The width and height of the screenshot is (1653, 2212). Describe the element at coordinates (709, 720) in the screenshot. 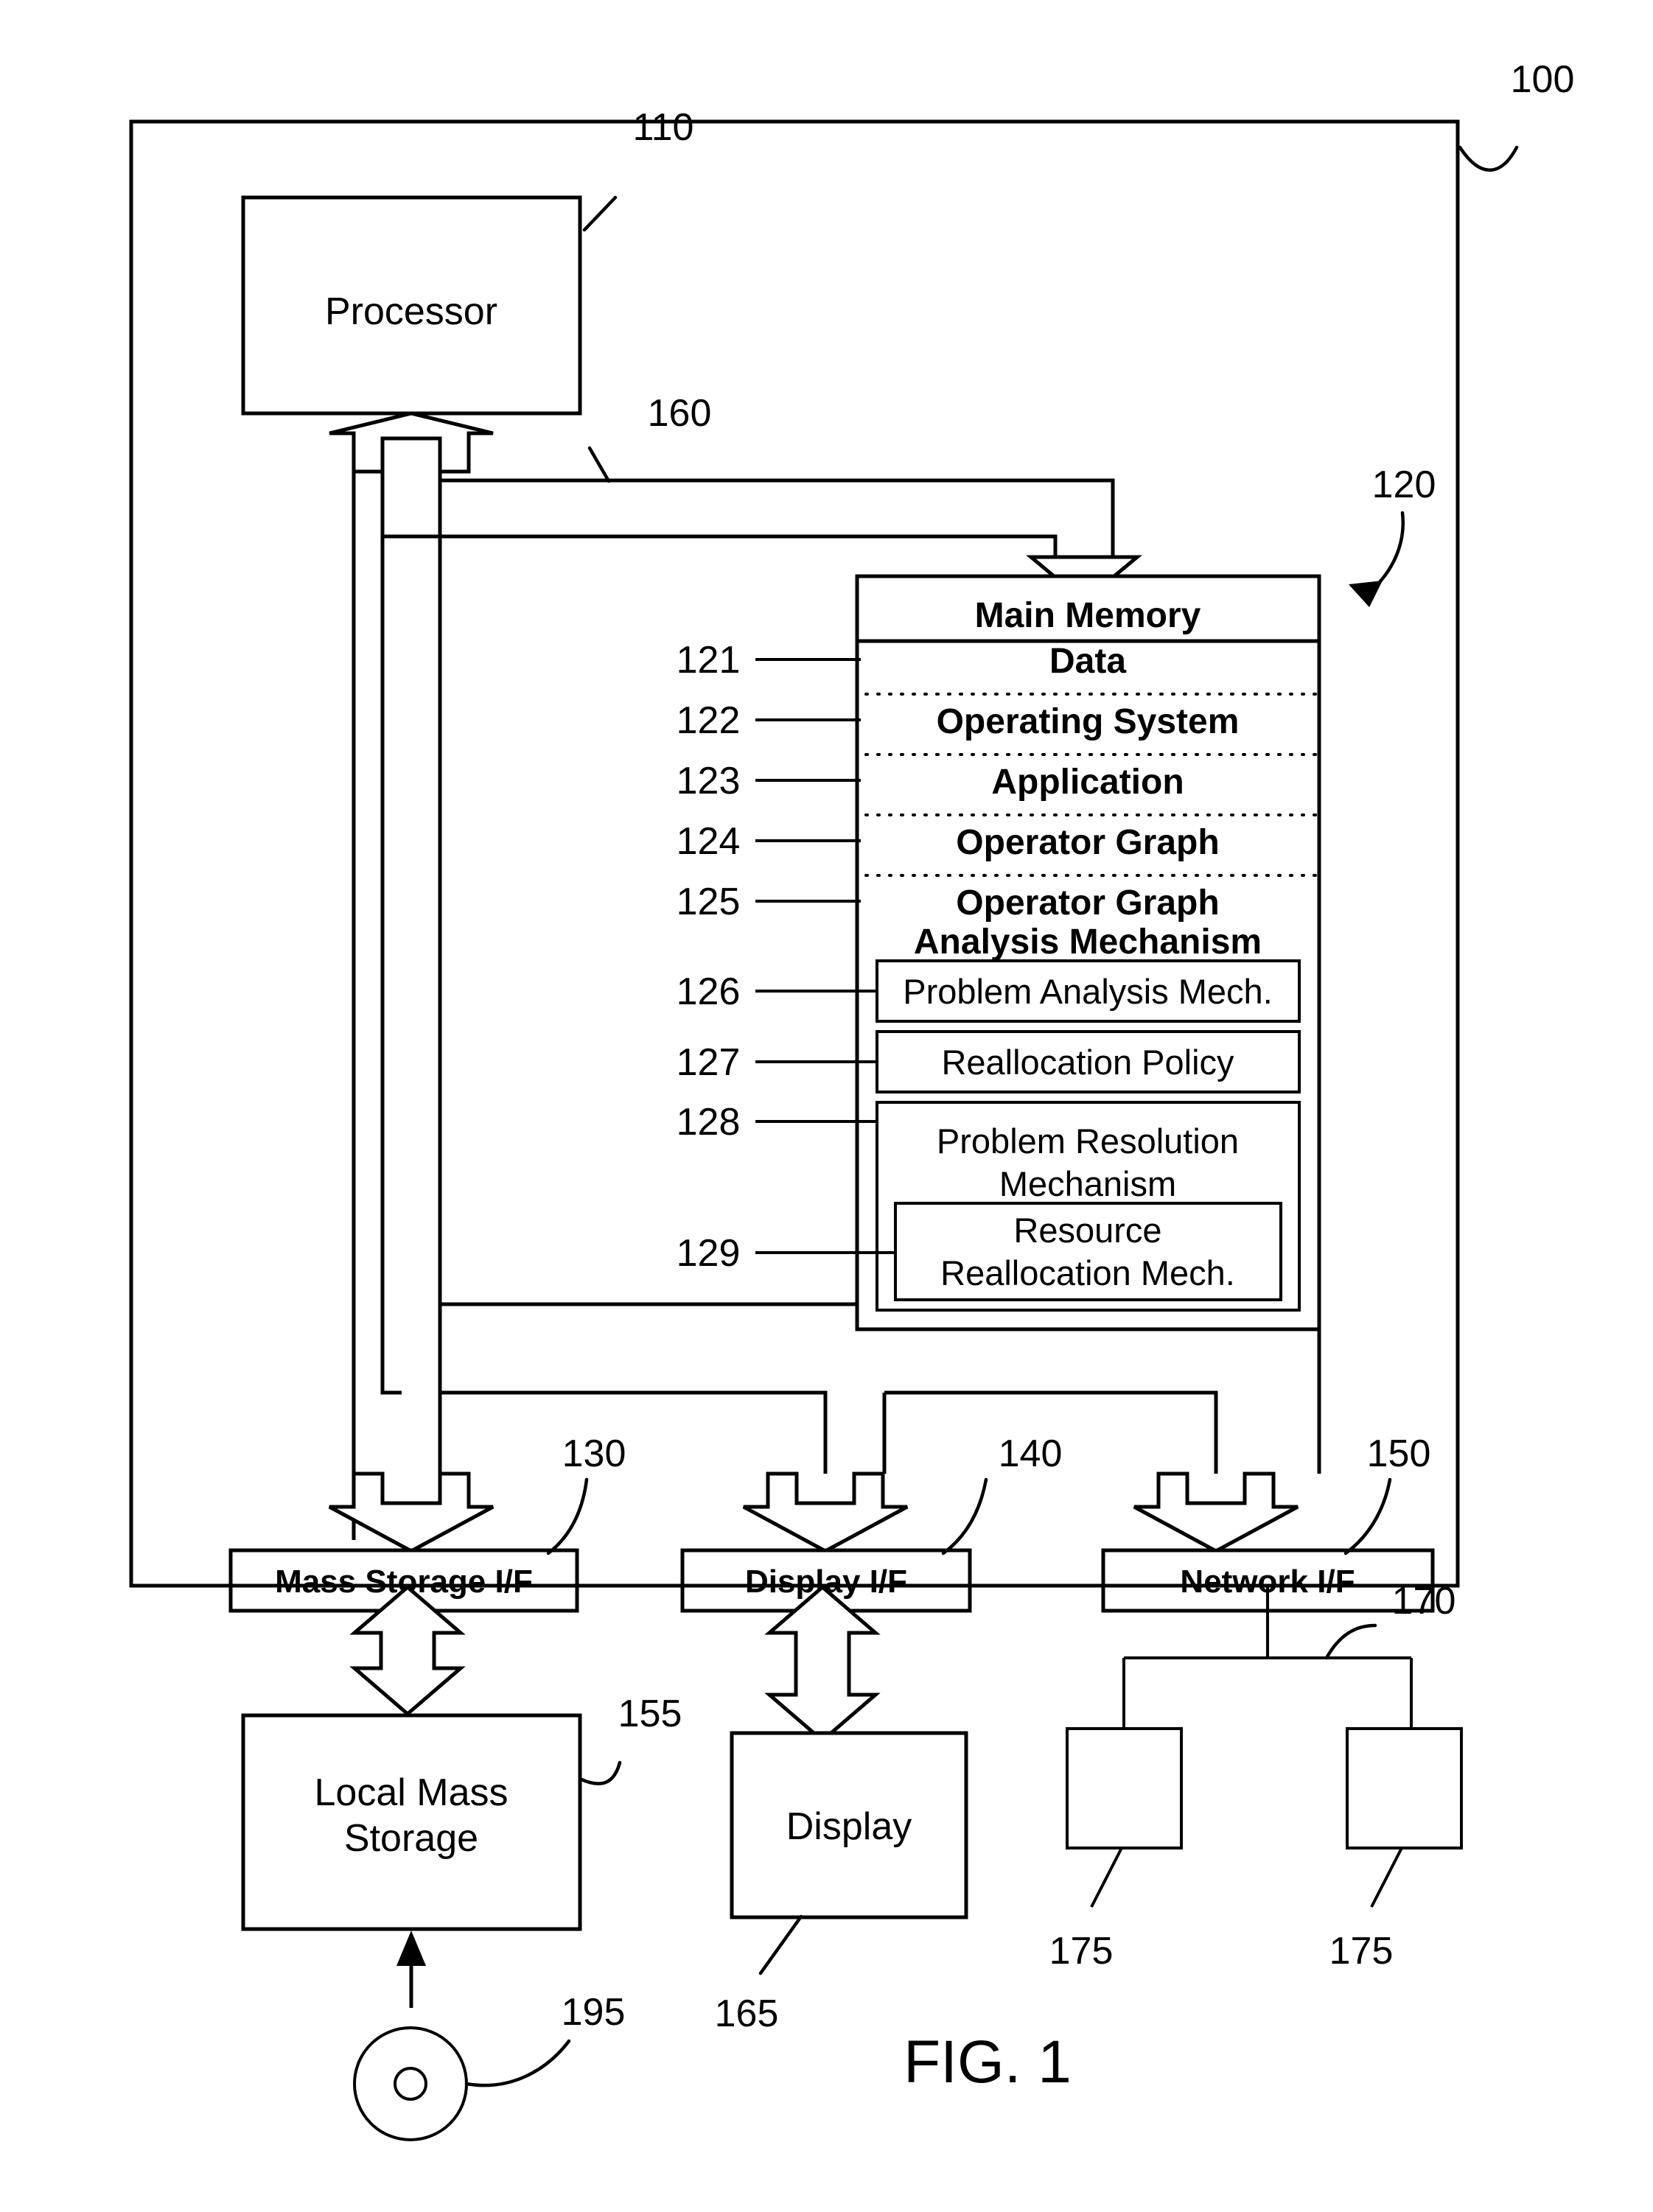

I see `ref-122: 122` at that location.